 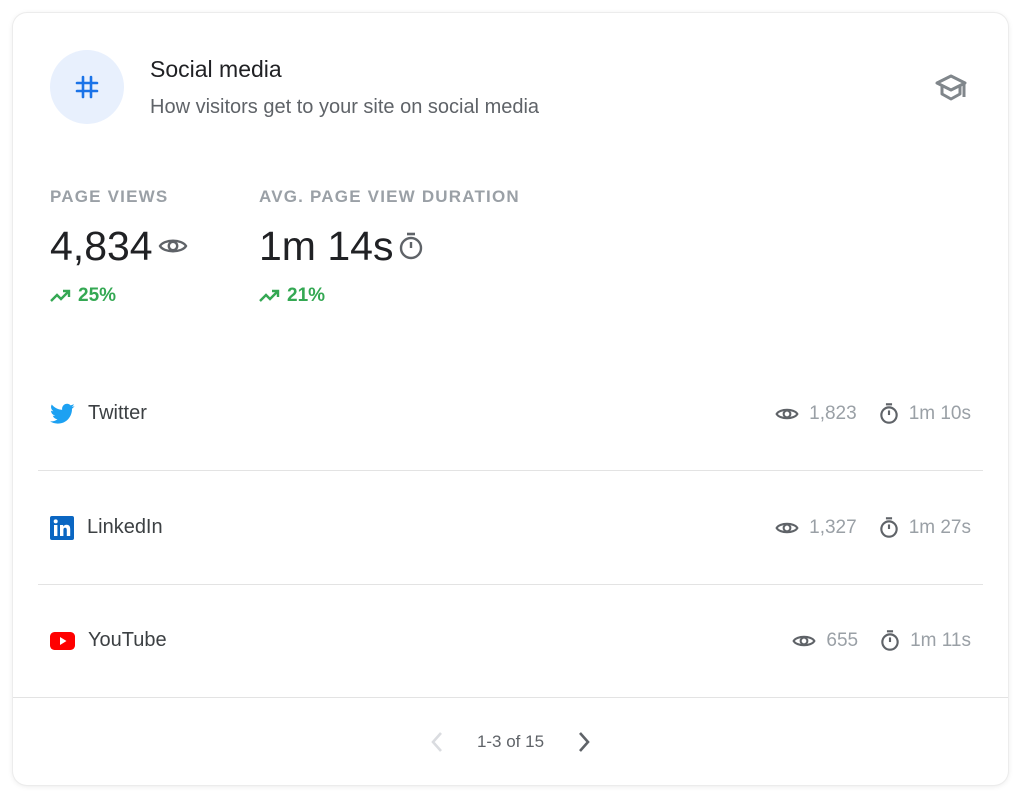 What do you see at coordinates (939, 413) in the screenshot?
I see `source-duration: 1m 10s` at bounding box center [939, 413].